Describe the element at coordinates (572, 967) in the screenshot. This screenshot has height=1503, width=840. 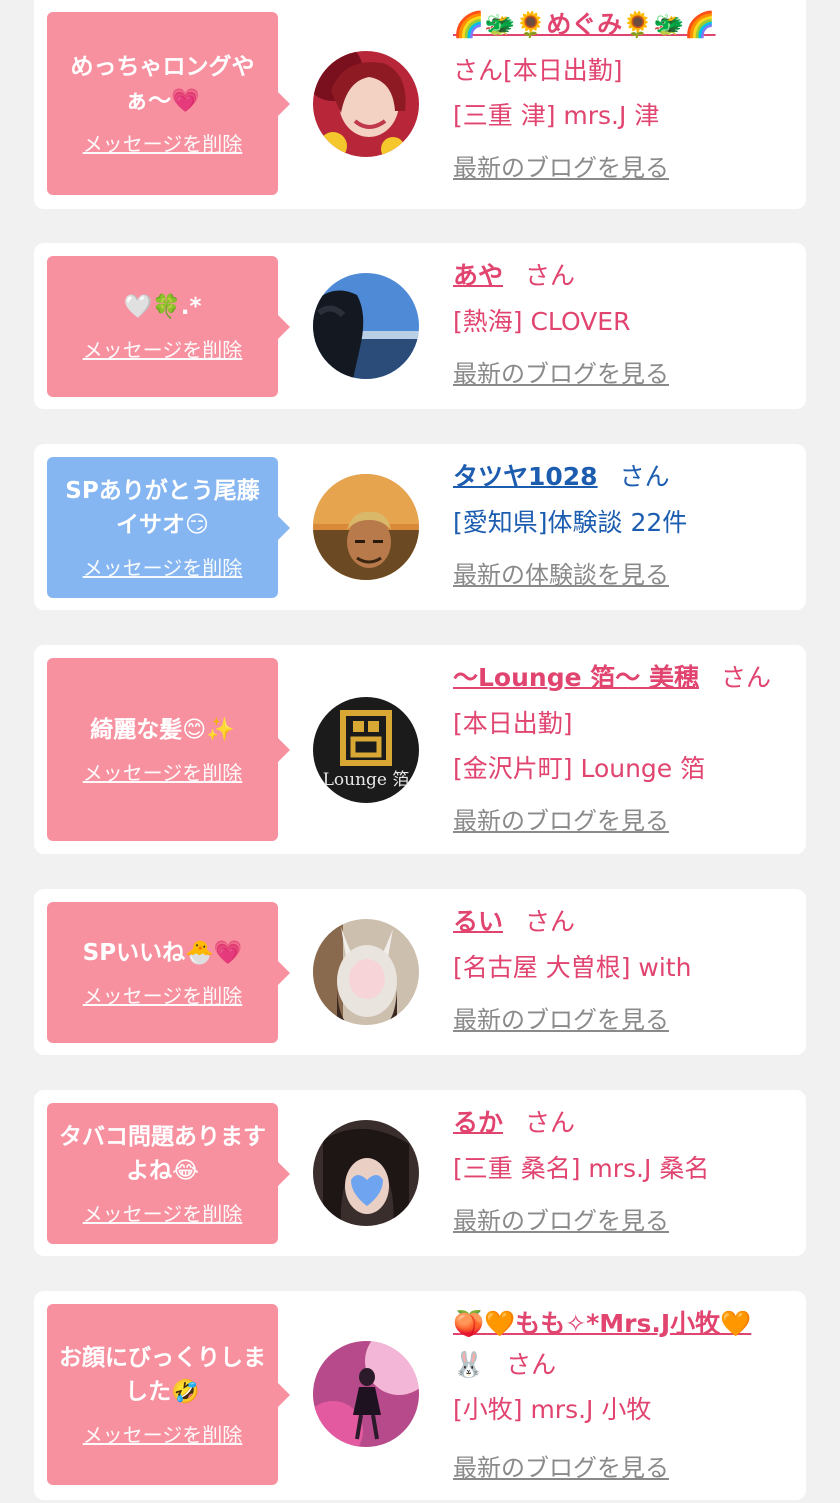
I see `sender-location: [名古屋 大曽根] with` at that location.